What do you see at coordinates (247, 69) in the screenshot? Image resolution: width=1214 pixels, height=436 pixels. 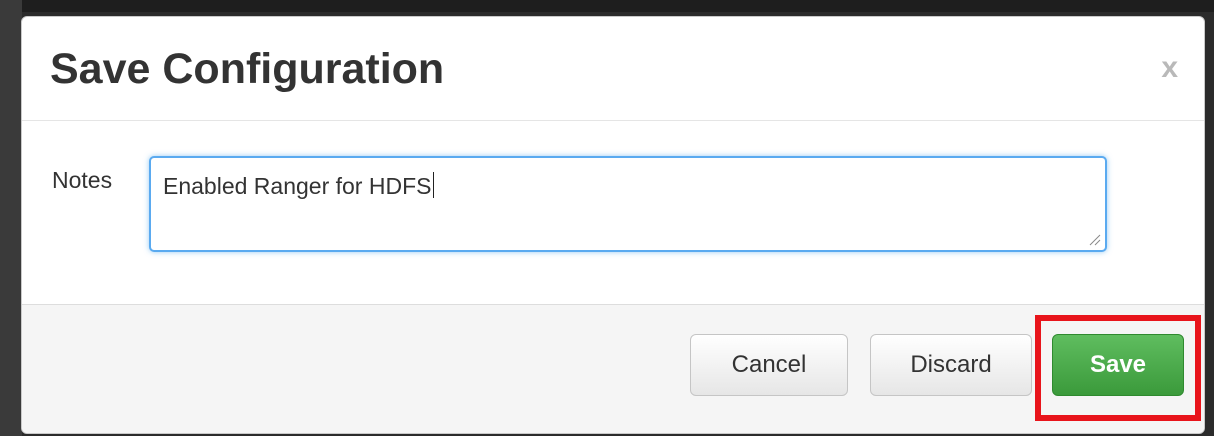 I see `dialog-title: Save Configuration` at bounding box center [247, 69].